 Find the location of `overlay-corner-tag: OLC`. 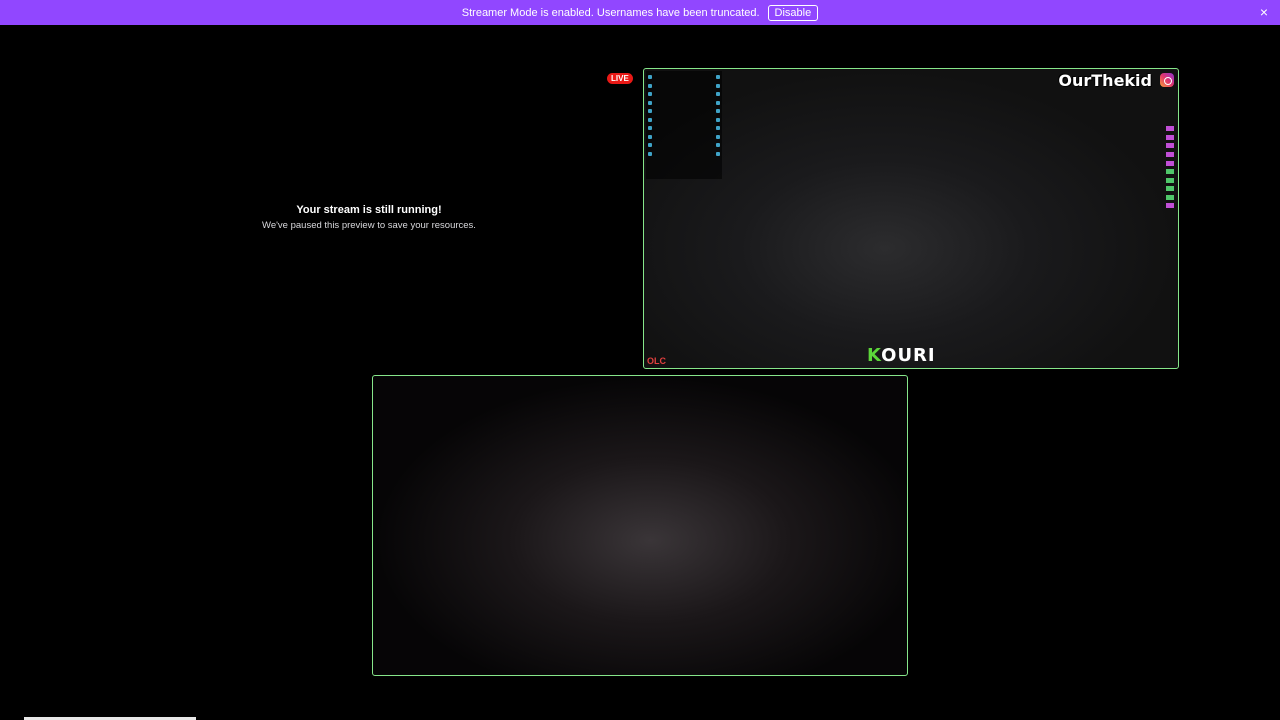

overlay-corner-tag: OLC is located at coordinates (656, 361).